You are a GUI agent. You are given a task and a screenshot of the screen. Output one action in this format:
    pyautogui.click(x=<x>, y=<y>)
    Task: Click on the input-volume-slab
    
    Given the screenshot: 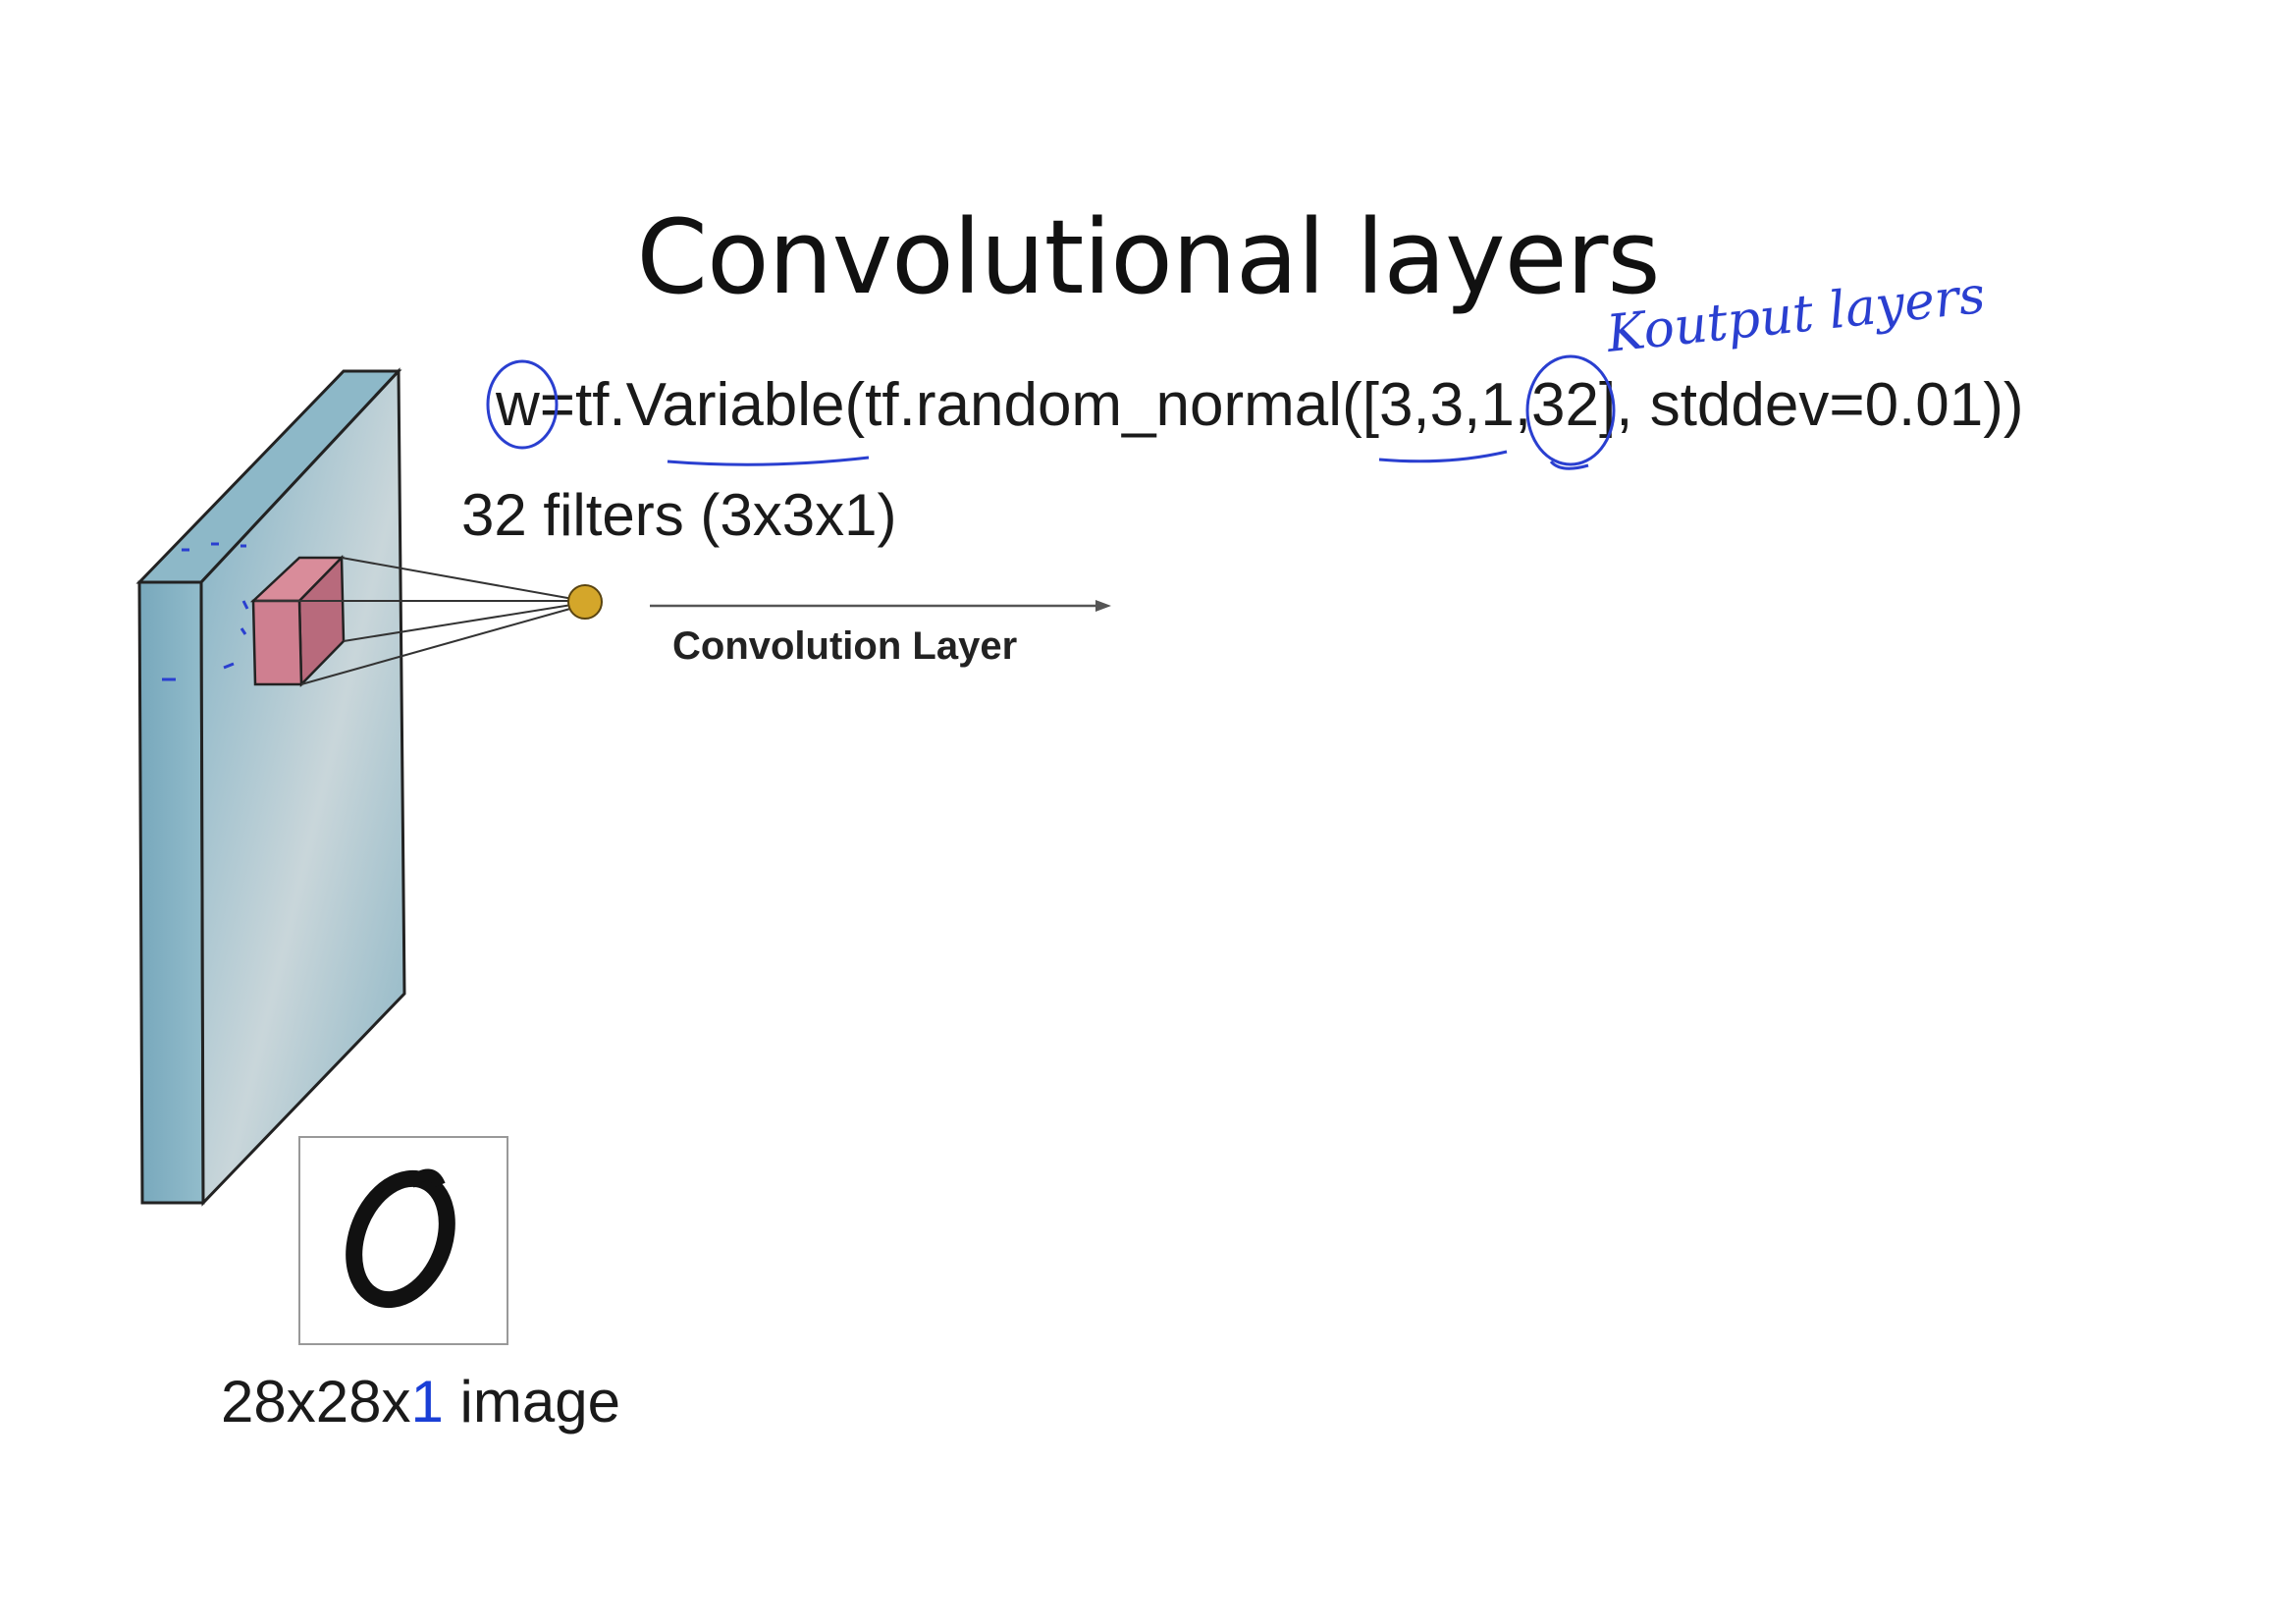 What is the action you would take?
    pyautogui.click(x=270, y=787)
    